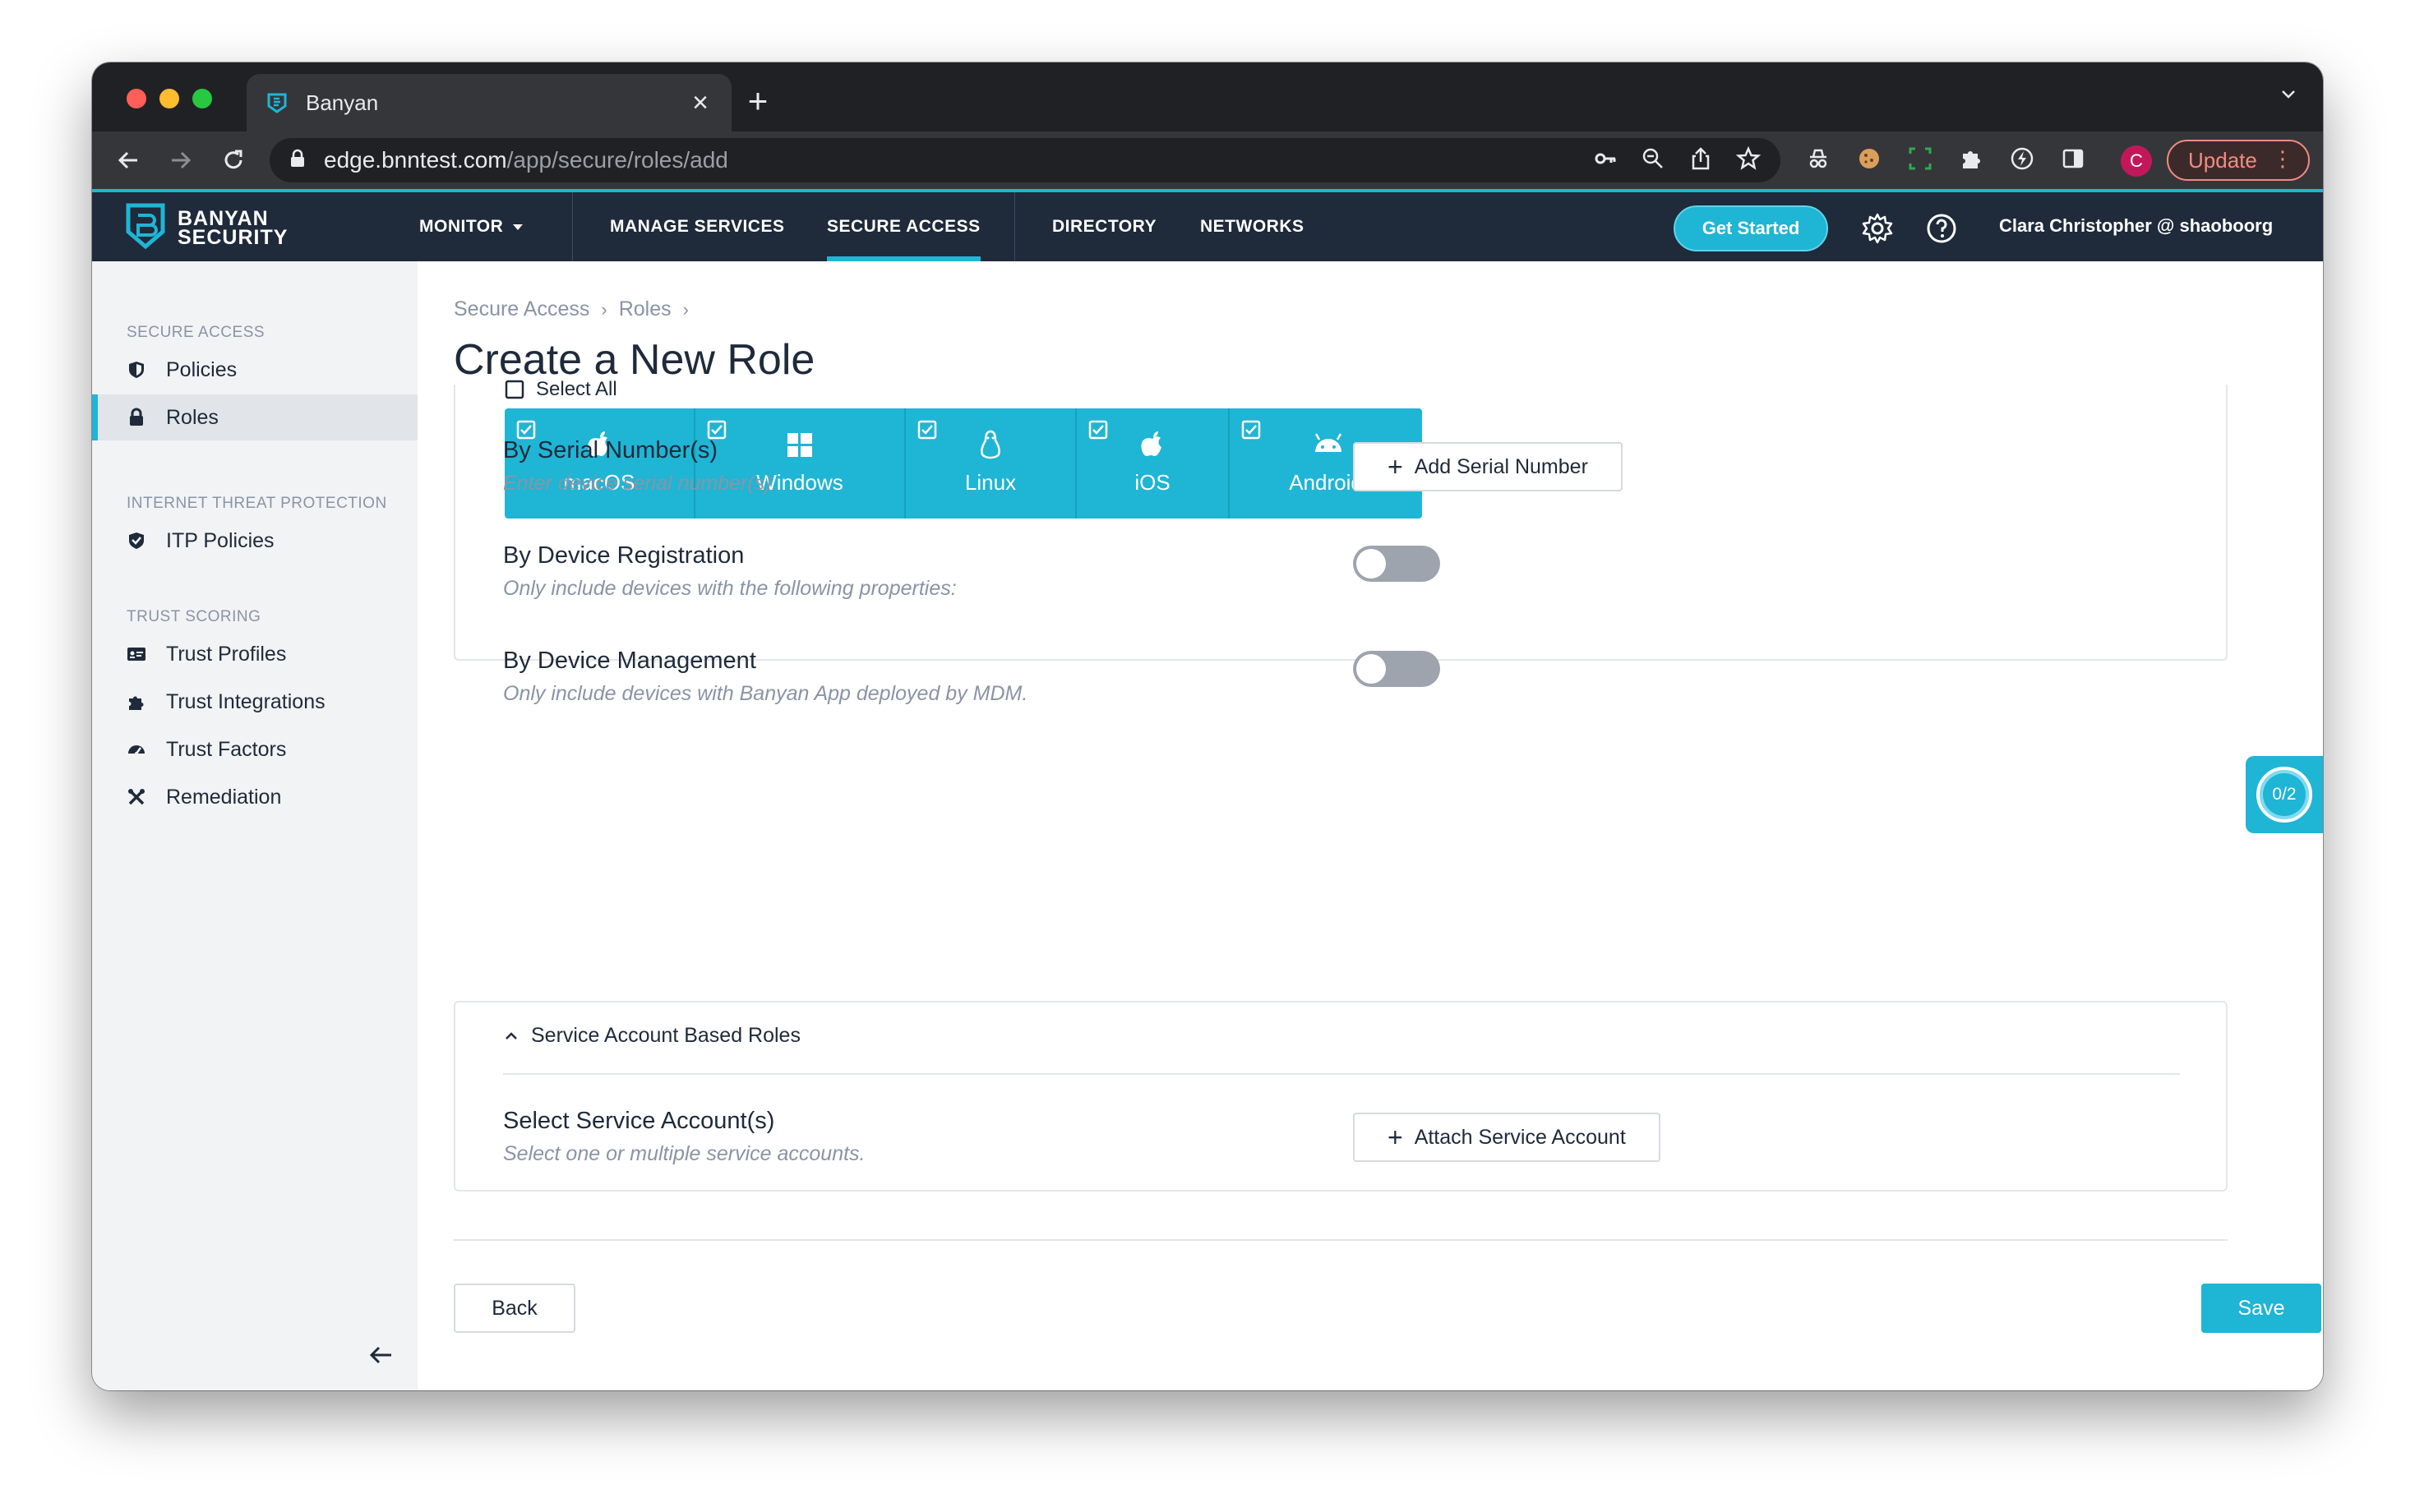 This screenshot has width=2415, height=1512. What do you see at coordinates (1207, 97) in the screenshot?
I see `tab-strip: Banyan × +` at bounding box center [1207, 97].